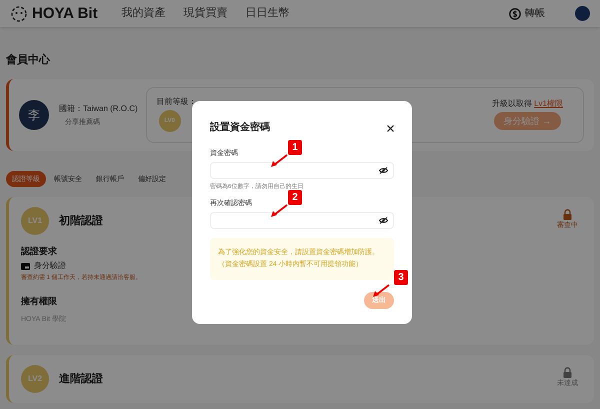 The height and width of the screenshot is (409, 600). I want to click on dialog-title: 設置資金密碼, so click(240, 128).